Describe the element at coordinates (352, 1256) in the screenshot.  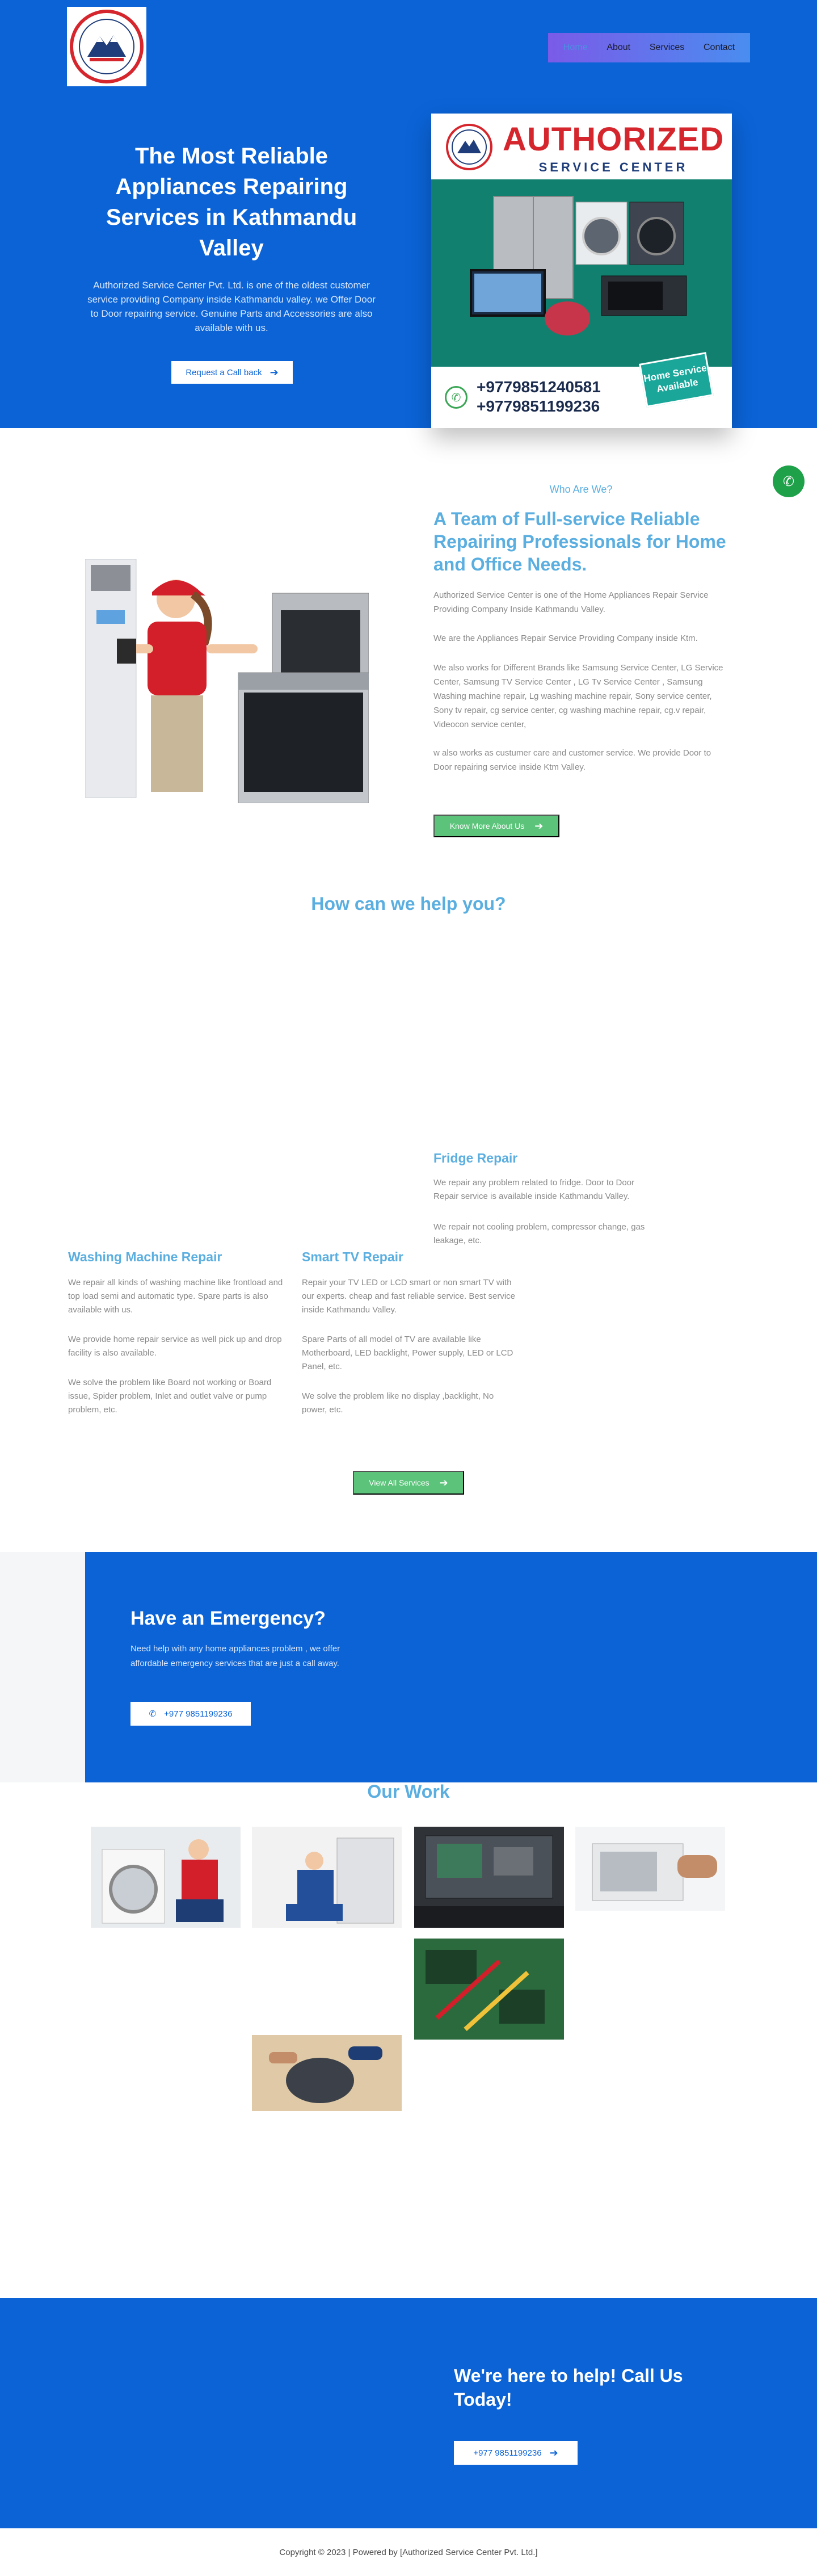
I see `service-title-smart-tv: Smart TV Repair` at that location.